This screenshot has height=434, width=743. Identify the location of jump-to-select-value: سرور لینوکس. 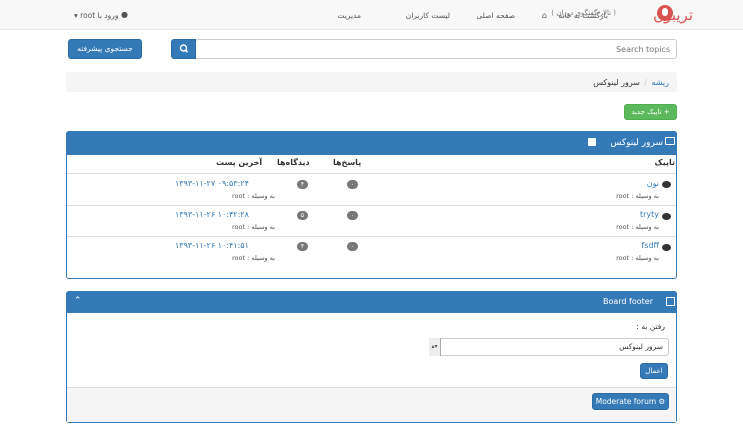
(641, 346).